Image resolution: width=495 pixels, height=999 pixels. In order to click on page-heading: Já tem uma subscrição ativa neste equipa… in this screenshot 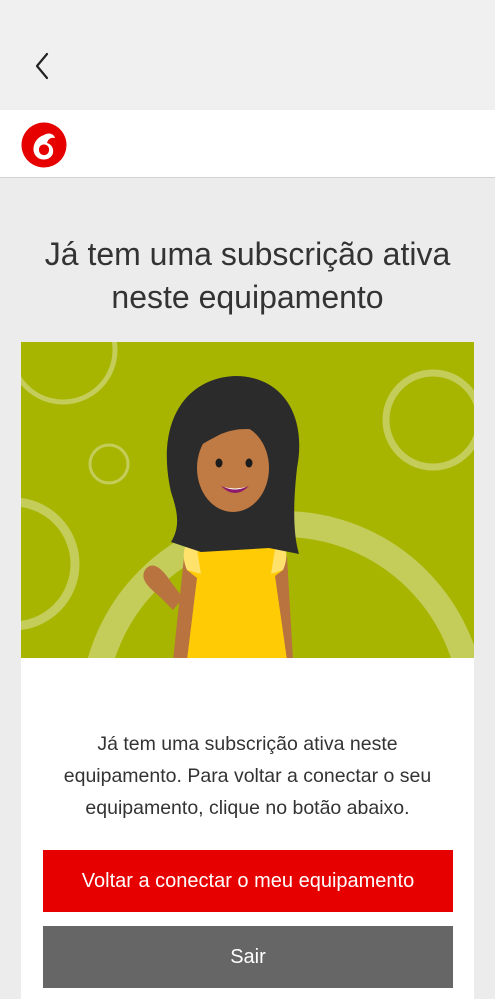, I will do `click(247, 275)`.